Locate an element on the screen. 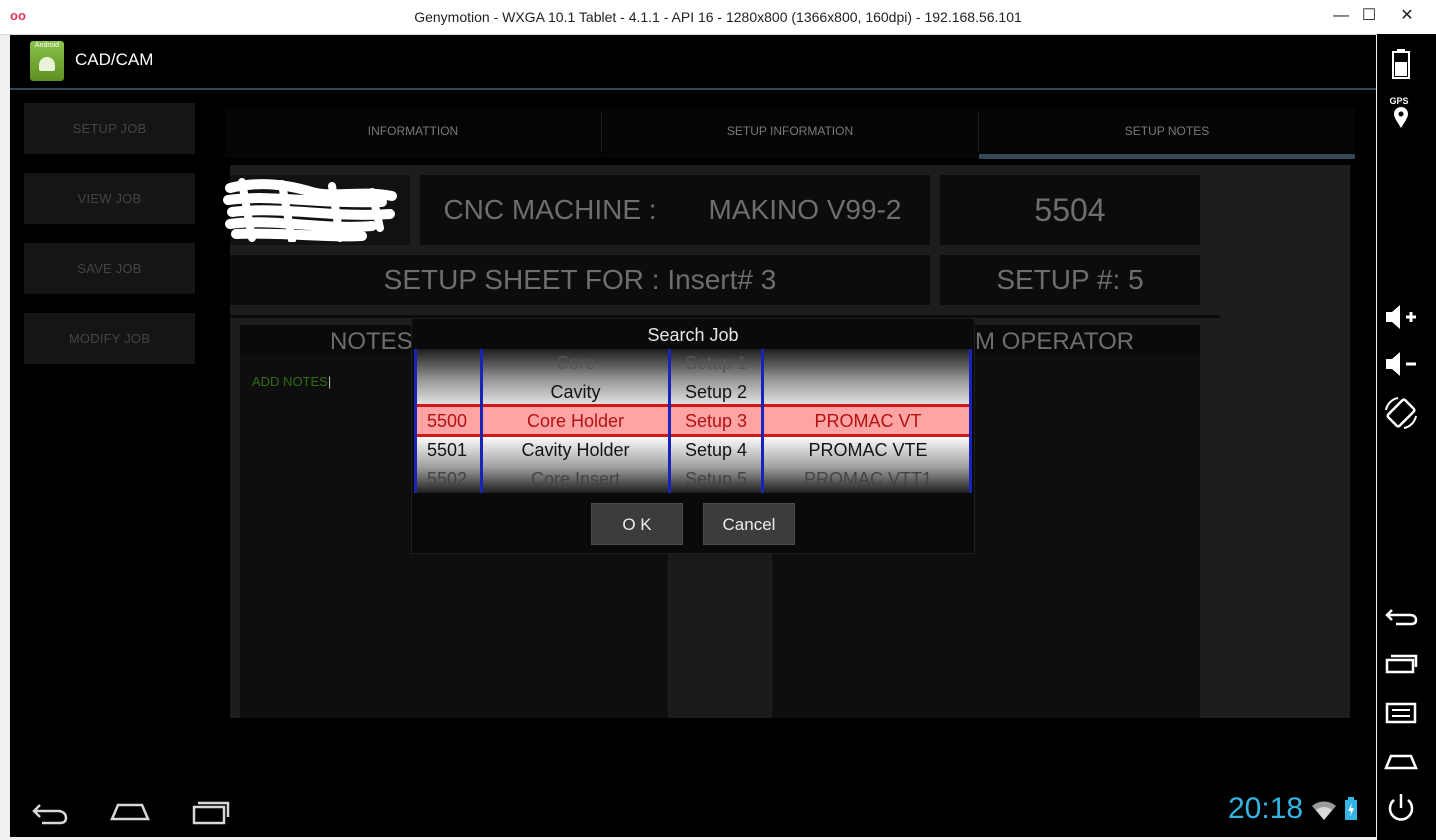  cnc-machine-label: CNC MACHINE : is located at coordinates (550, 210).